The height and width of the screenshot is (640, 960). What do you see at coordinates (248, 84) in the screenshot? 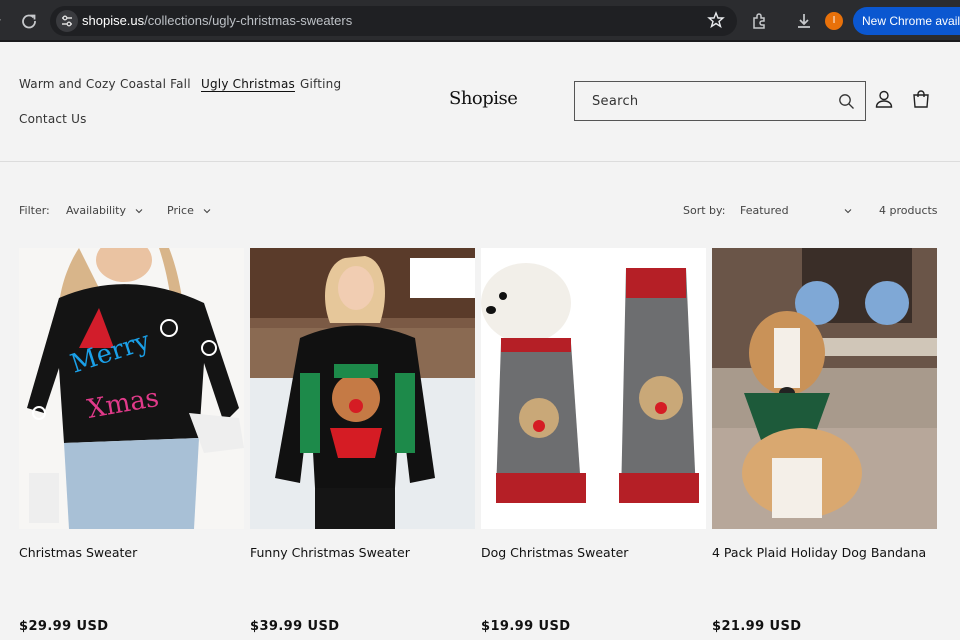
I see `nav-ugly-christmas: Ugly Christmas` at bounding box center [248, 84].